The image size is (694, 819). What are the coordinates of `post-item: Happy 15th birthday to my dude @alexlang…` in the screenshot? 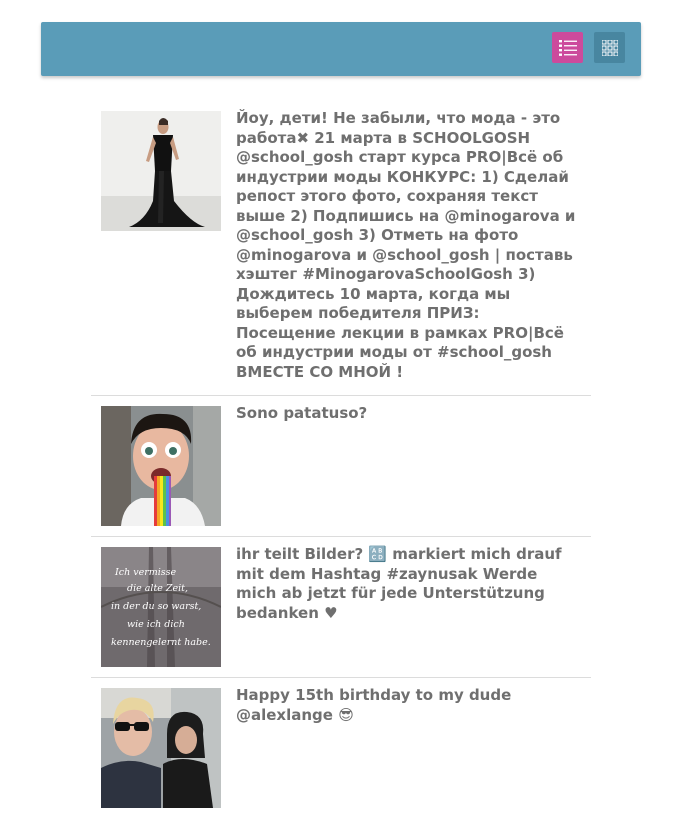 It's located at (341, 748).